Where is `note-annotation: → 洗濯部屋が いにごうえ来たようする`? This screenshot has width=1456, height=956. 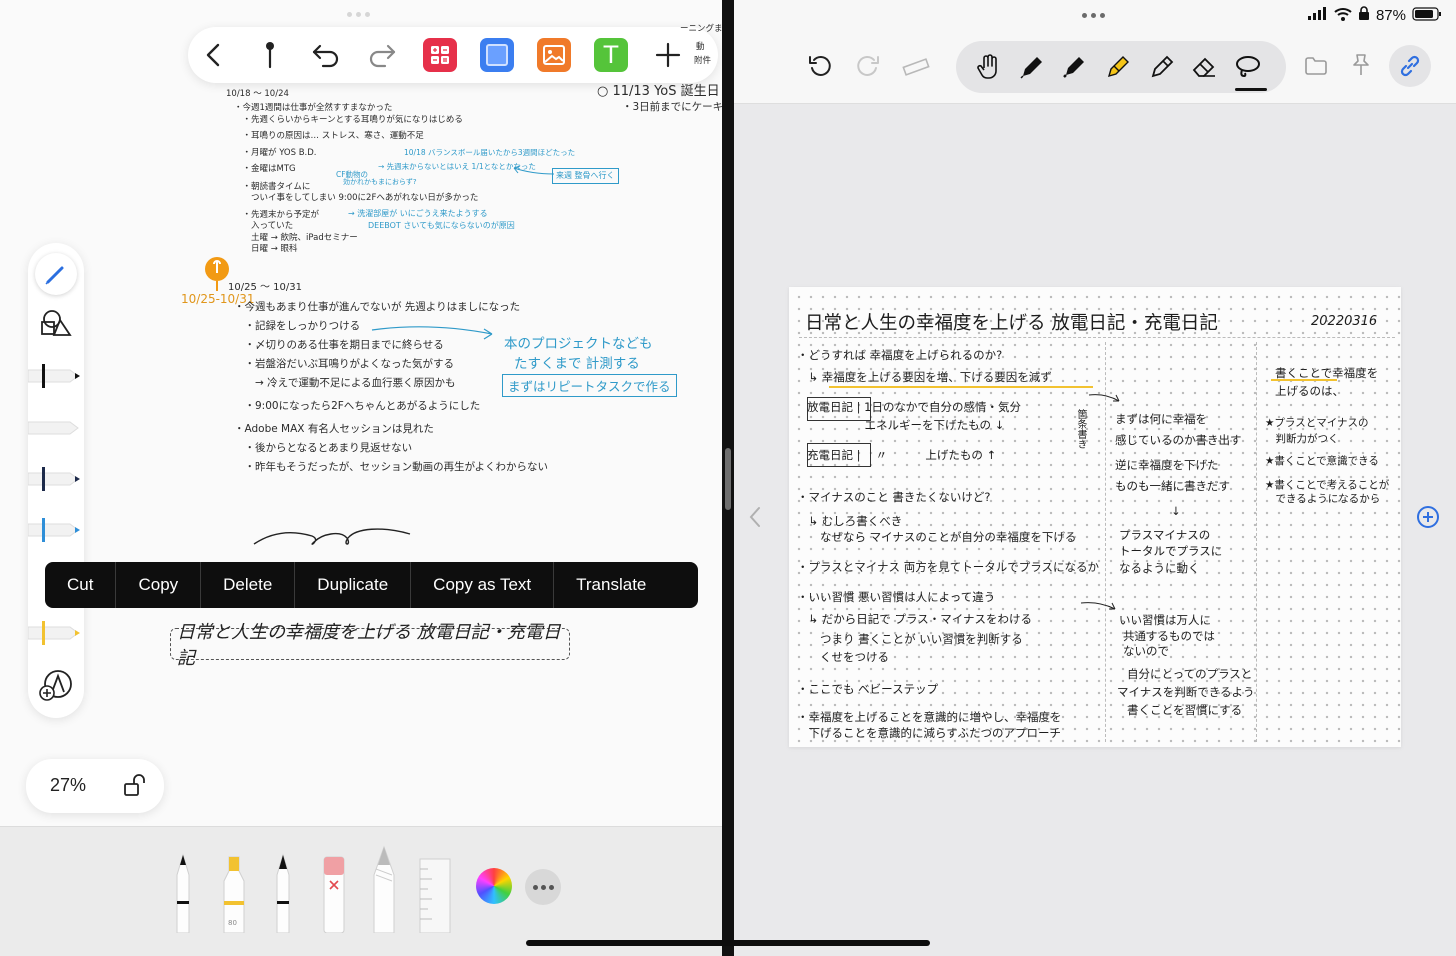 note-annotation: → 洗濯部屋が いにごうえ来たようする is located at coordinates (418, 213).